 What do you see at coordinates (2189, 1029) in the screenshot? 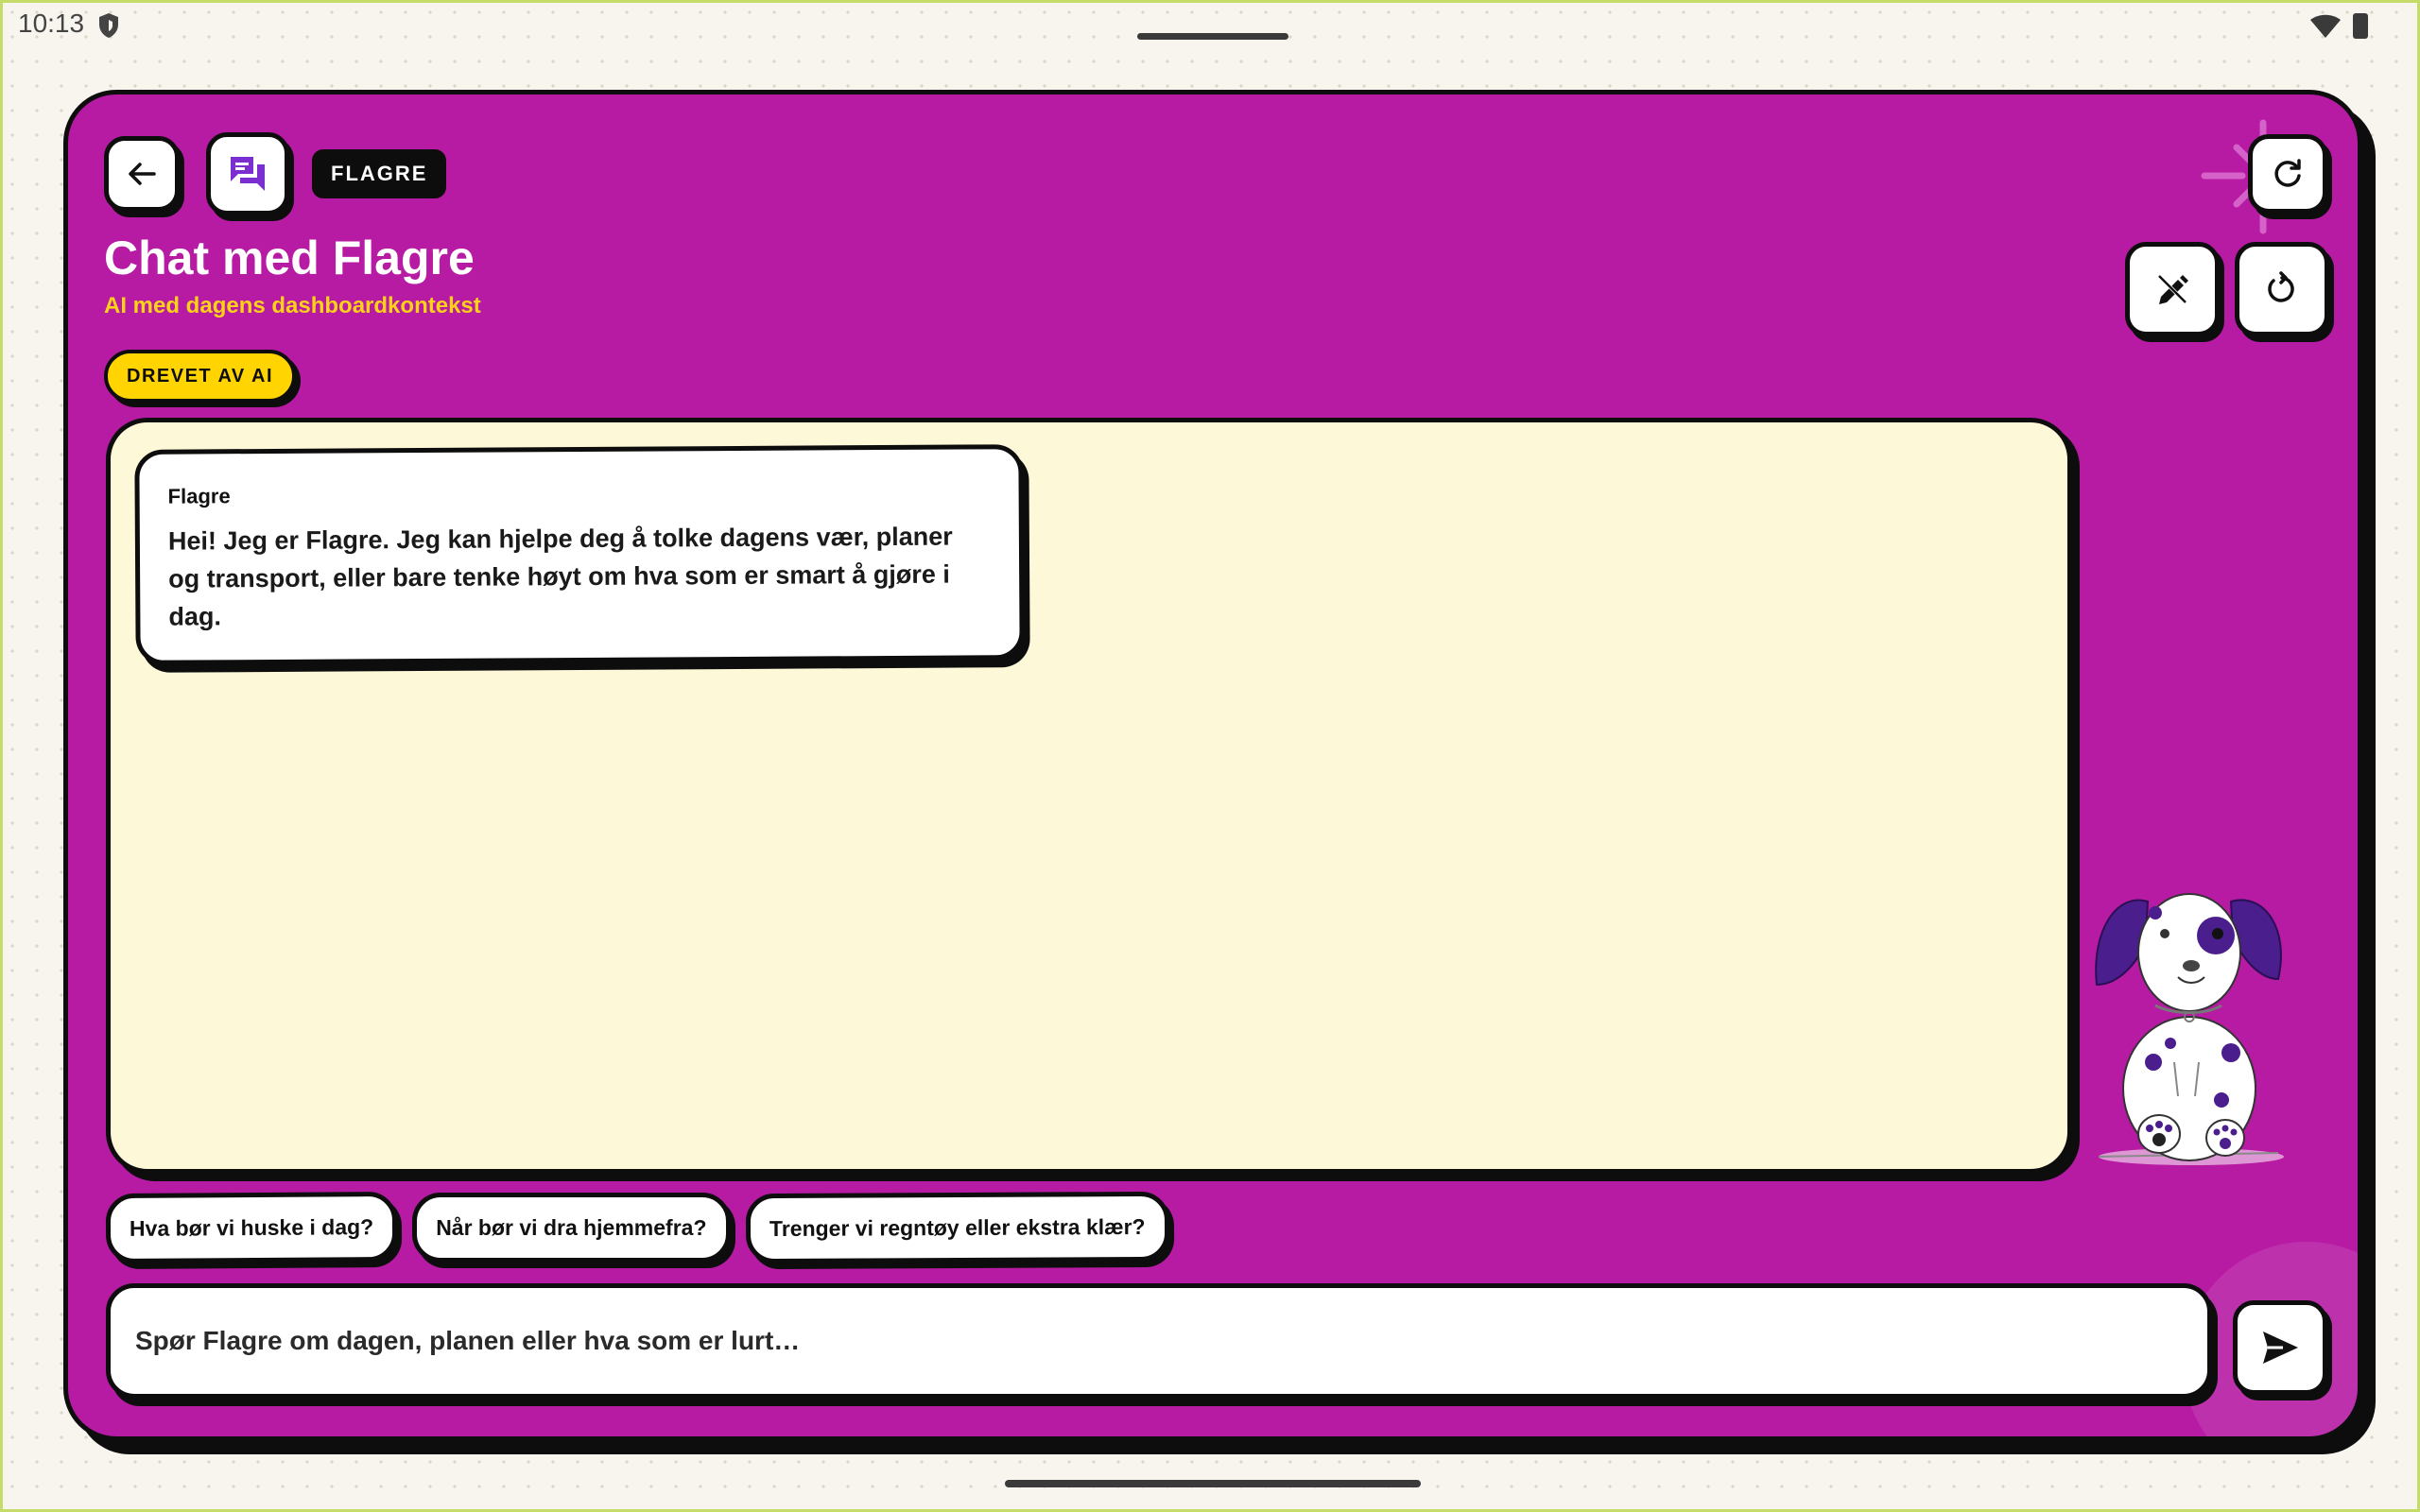
I see `dog-mascot-image` at bounding box center [2189, 1029].